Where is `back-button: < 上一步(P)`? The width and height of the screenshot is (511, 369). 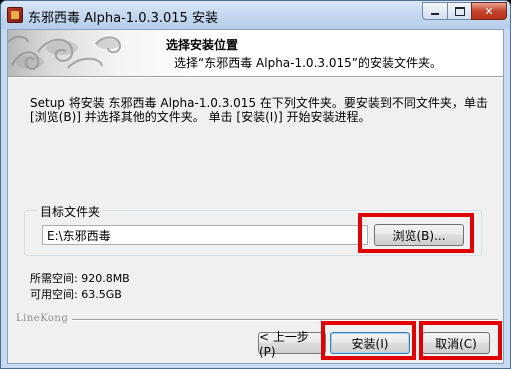
back-button: < 上一步(P) is located at coordinates (292, 344).